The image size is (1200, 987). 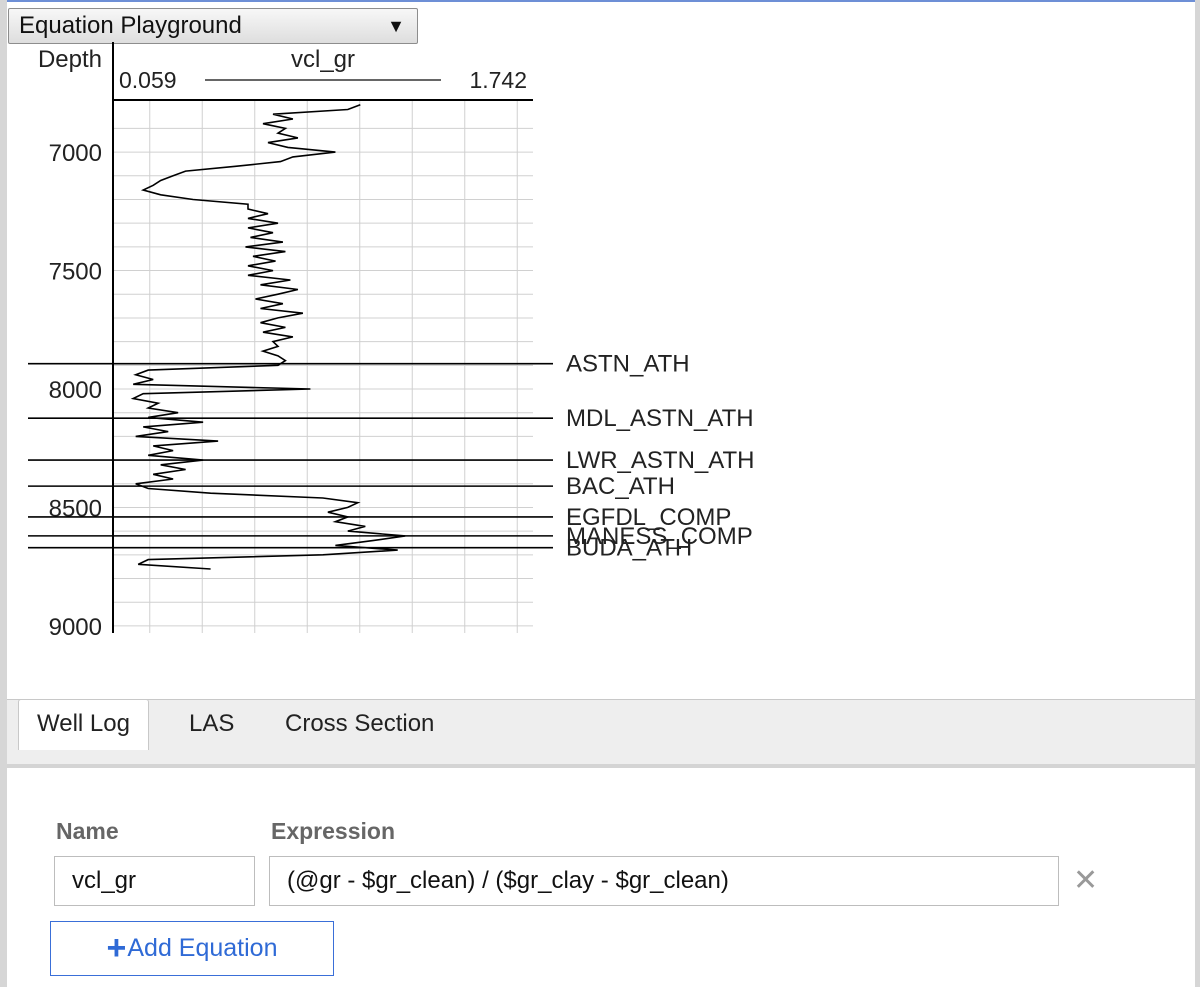 I want to click on depth-tick-label: 7500, so click(x=75, y=272).